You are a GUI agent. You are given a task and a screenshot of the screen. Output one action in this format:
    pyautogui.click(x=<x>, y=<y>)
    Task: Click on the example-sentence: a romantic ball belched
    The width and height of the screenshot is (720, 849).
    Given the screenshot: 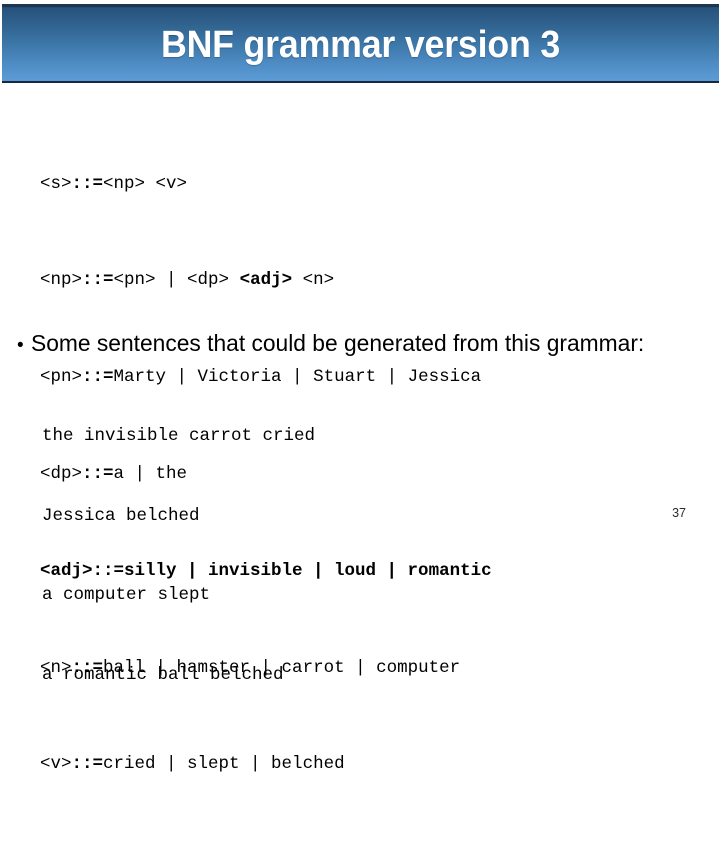 What is the action you would take?
    pyautogui.click(x=163, y=674)
    